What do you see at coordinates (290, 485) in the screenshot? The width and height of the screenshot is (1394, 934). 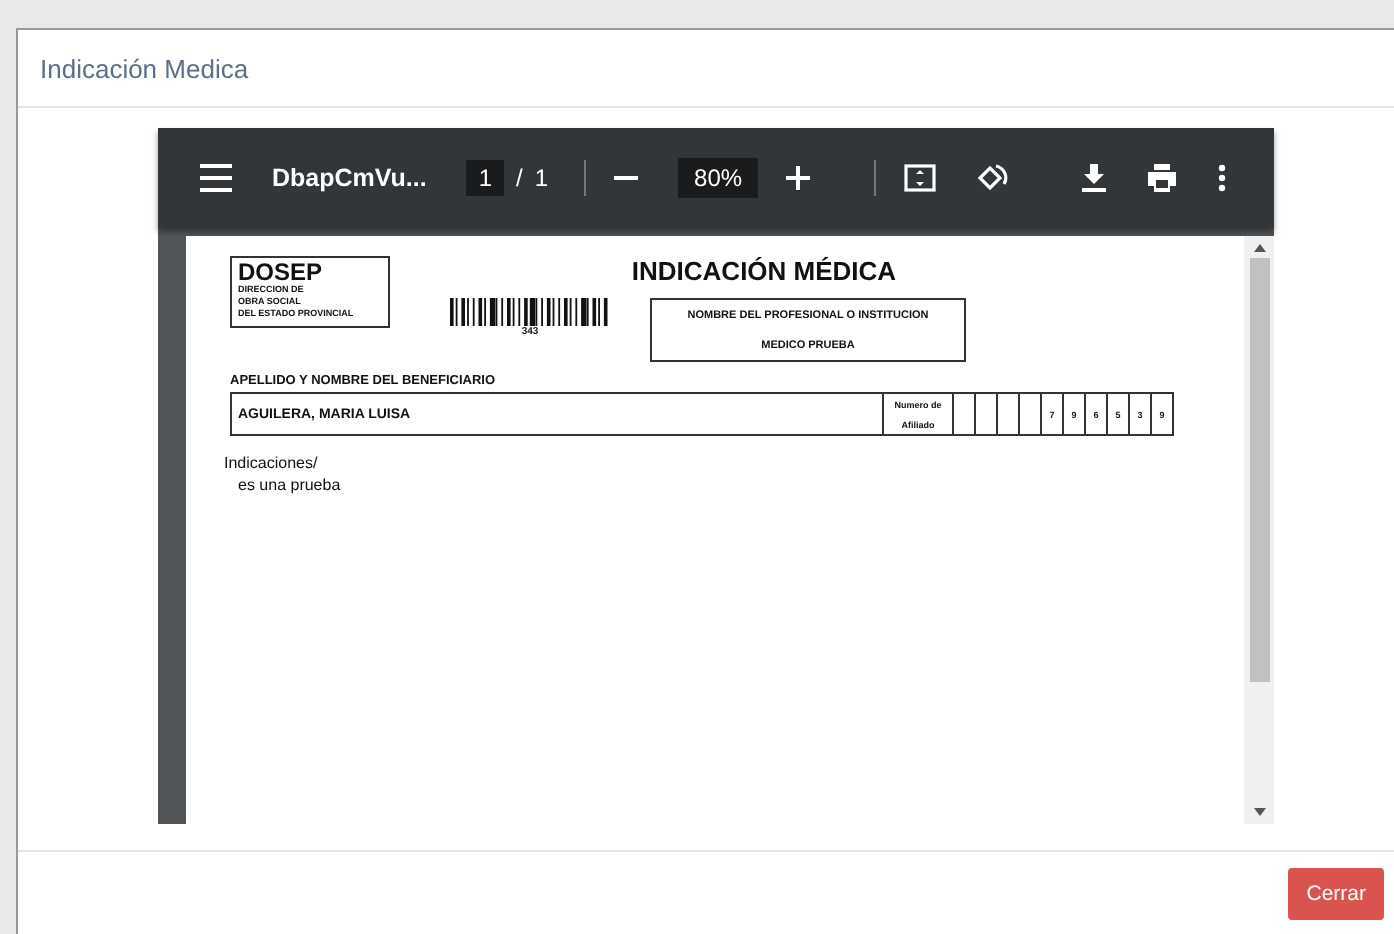 I see `indications-text: es una prueba` at bounding box center [290, 485].